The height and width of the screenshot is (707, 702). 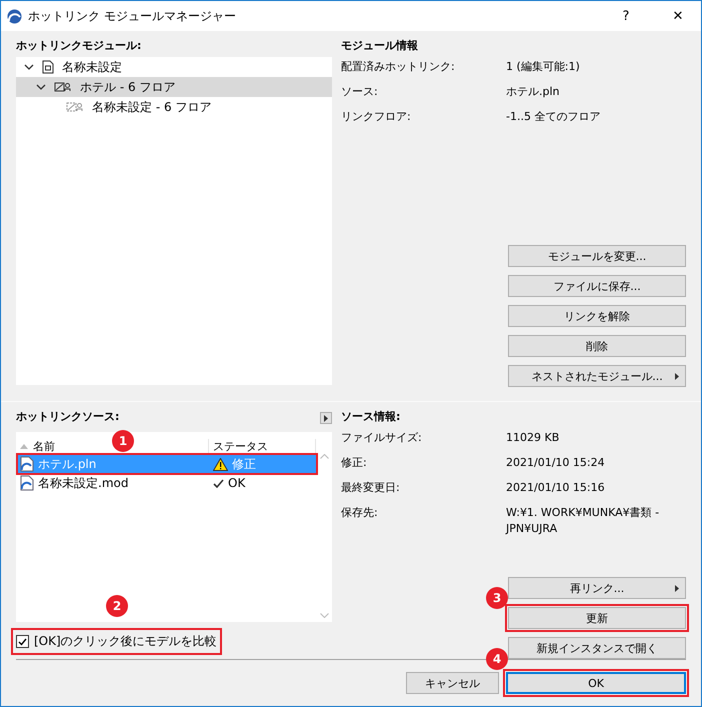 I want to click on info-label: ファイルサイズ:, so click(x=382, y=438).